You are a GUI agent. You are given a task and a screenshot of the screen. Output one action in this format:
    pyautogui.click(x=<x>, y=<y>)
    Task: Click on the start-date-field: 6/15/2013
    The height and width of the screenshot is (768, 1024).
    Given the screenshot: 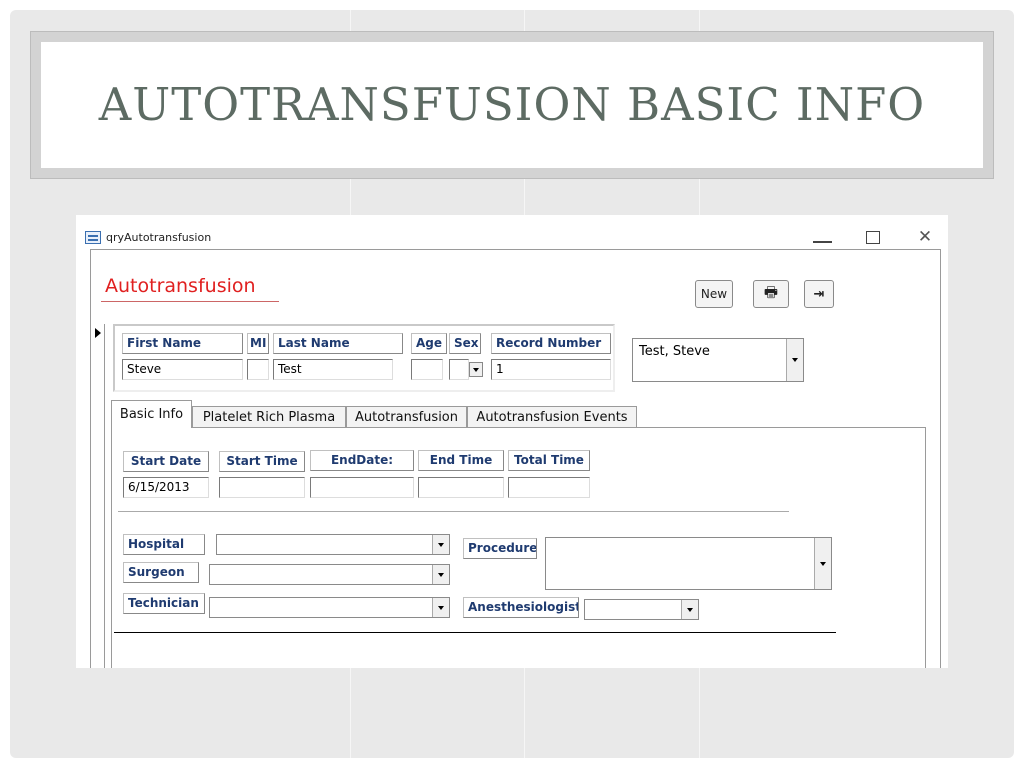 What is the action you would take?
    pyautogui.click(x=166, y=487)
    